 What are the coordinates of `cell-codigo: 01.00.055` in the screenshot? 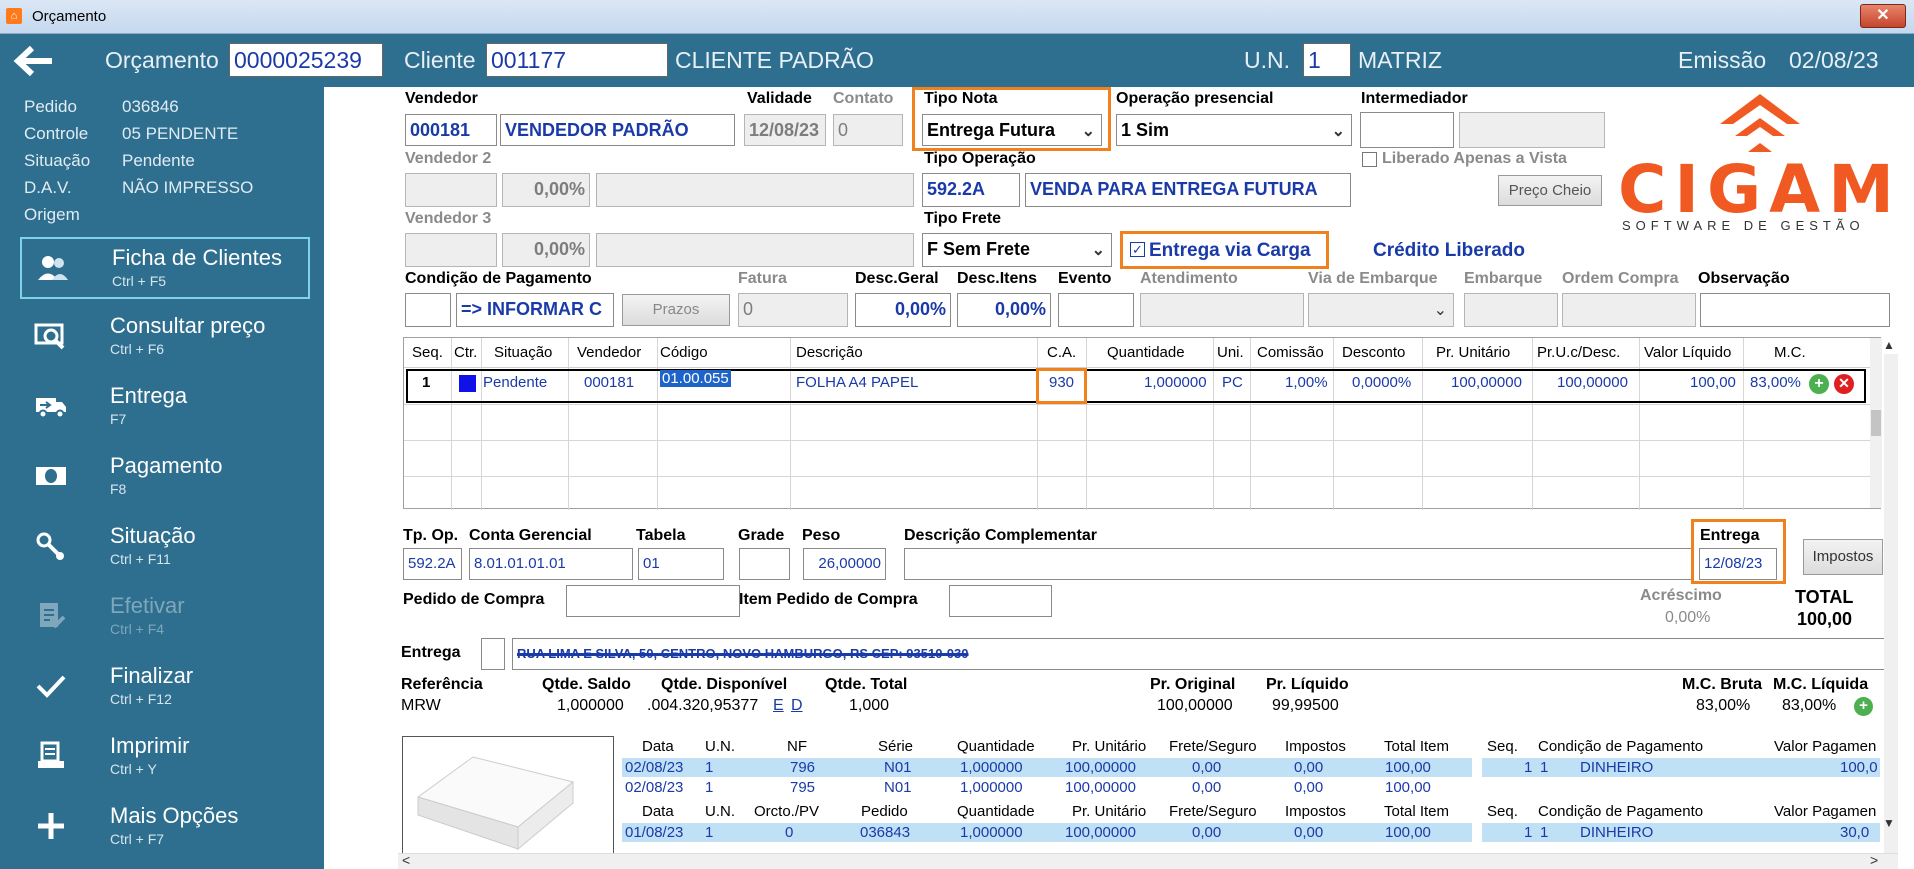 It's located at (695, 378).